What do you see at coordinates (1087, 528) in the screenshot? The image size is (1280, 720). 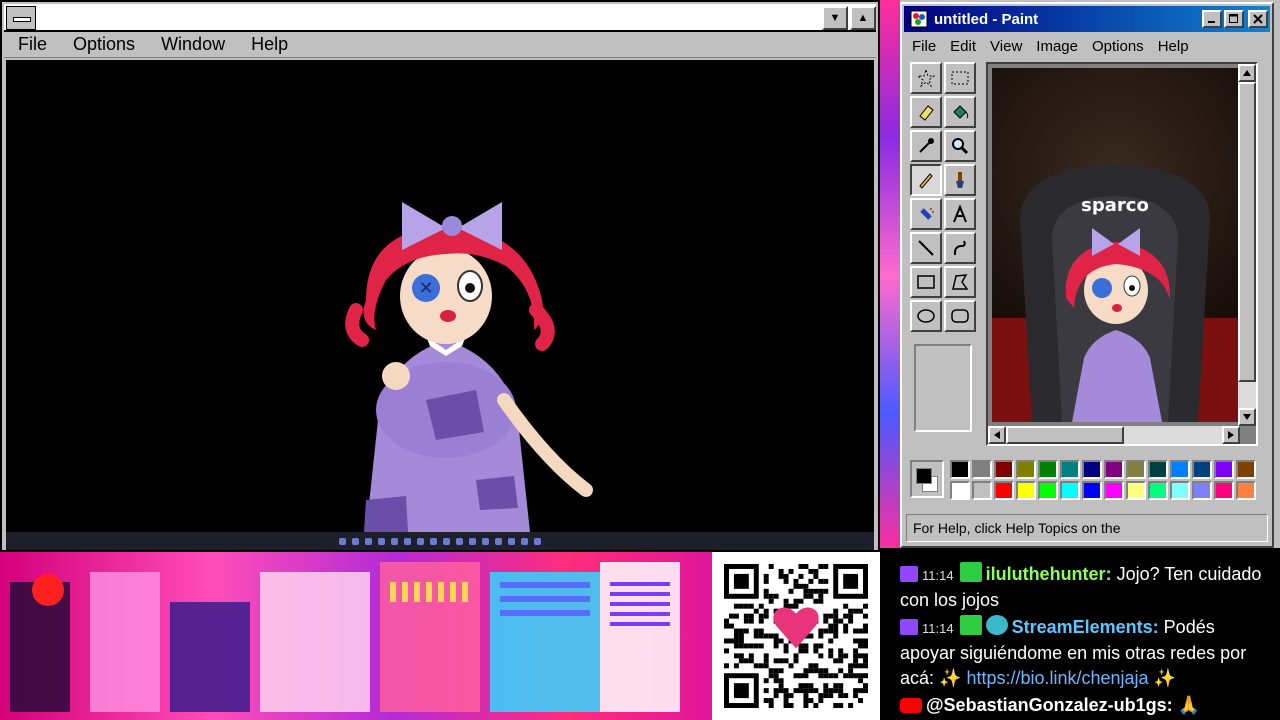 I see `status-bar: For Help, click Help Topics on the` at bounding box center [1087, 528].